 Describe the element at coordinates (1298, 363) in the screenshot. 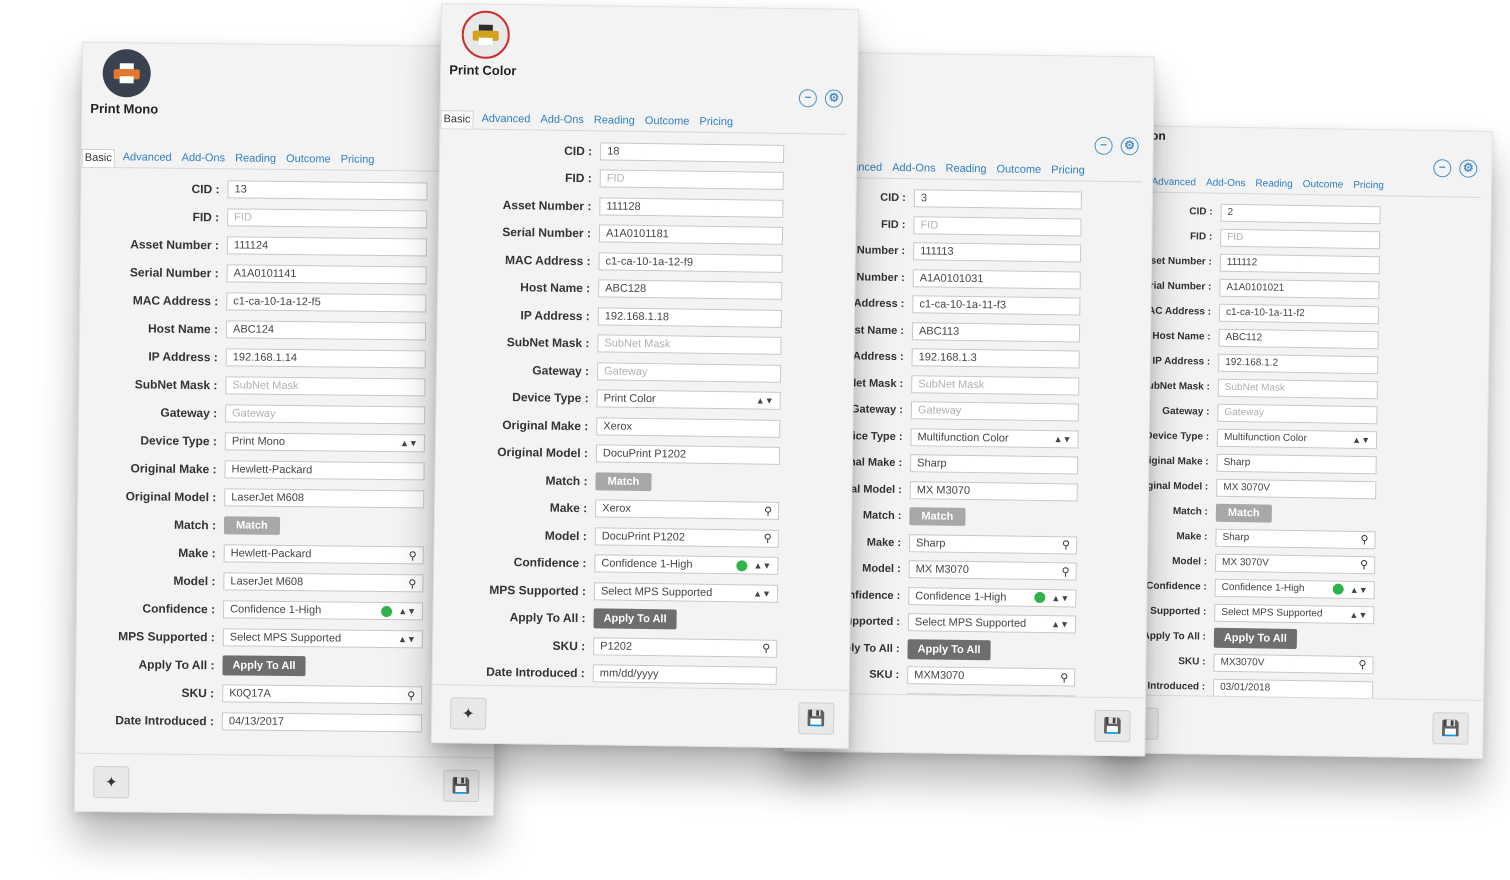

I see `ip-address-field: 192.168.1.2` at that location.